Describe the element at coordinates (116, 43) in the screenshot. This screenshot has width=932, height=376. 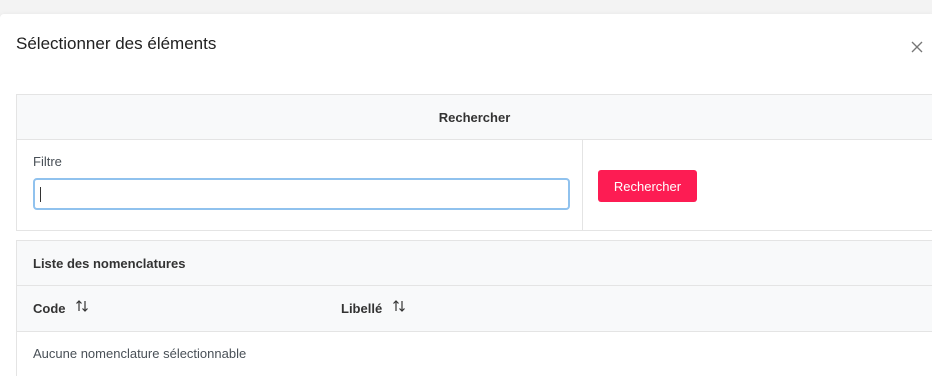
I see `dialog-title: Sélectionner des éléments` at that location.